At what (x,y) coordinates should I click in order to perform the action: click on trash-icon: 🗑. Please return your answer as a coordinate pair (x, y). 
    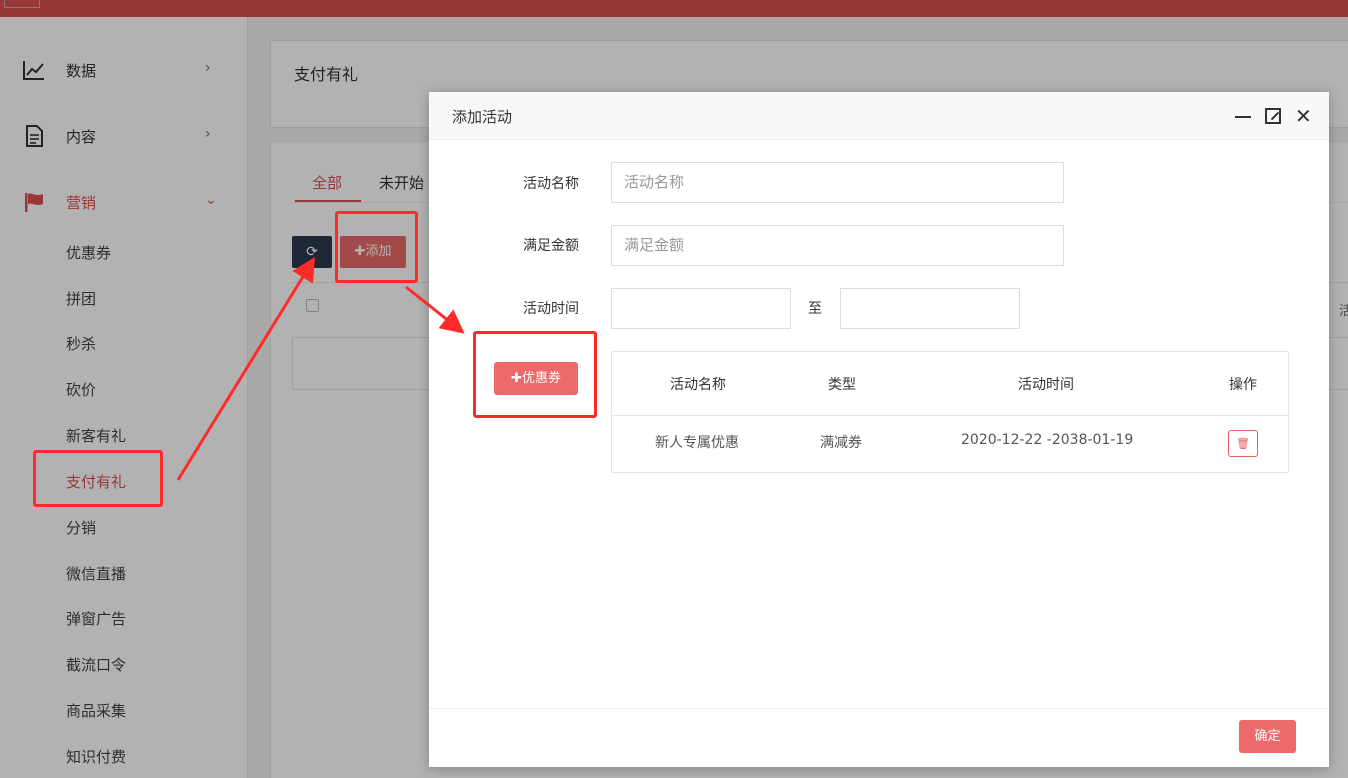
    Looking at the image, I should click on (1243, 443).